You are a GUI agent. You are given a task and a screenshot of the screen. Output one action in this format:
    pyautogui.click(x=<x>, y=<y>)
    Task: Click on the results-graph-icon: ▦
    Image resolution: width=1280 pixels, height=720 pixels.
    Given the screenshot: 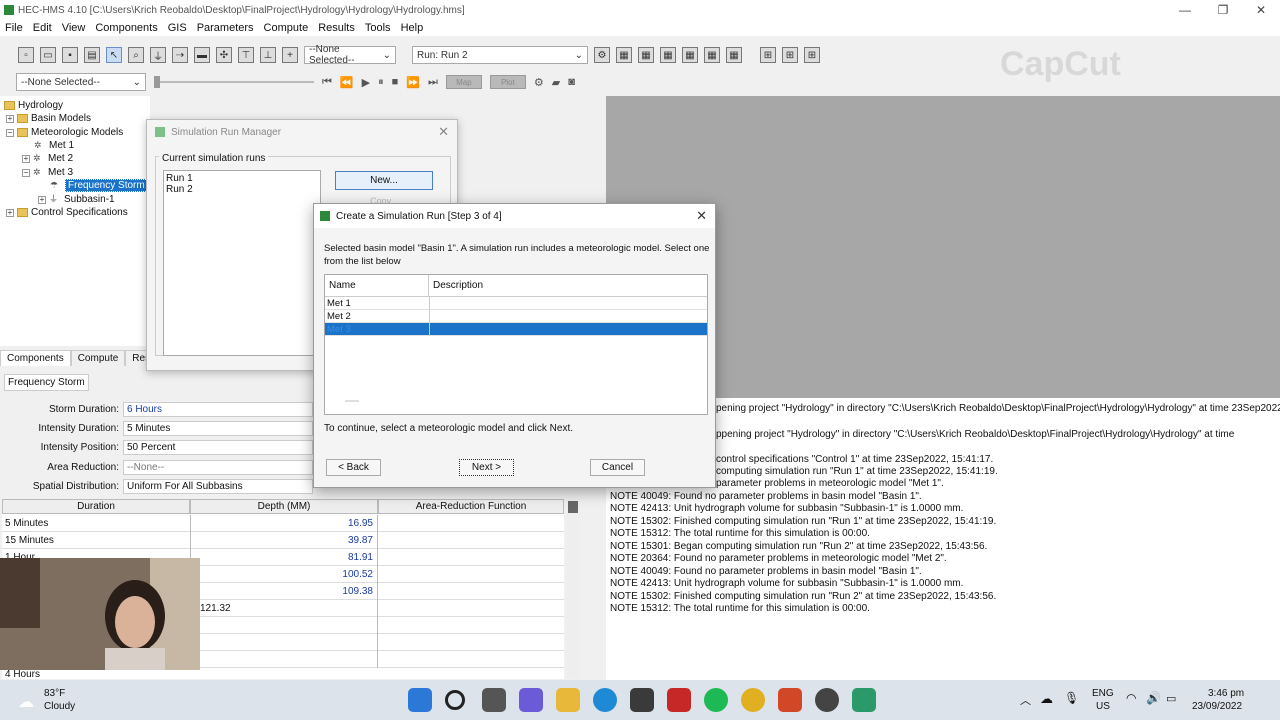 What is the action you would take?
    pyautogui.click(x=646, y=55)
    